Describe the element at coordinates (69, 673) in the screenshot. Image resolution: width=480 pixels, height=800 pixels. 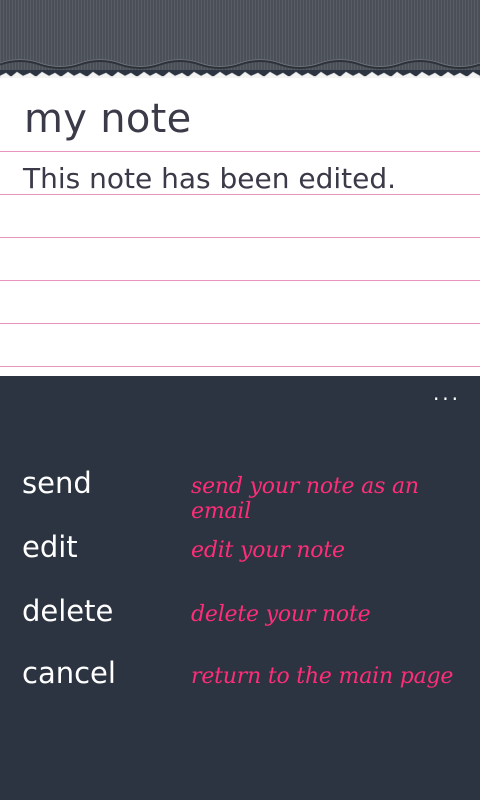
I see `cancel-menu-item: cancel` at that location.